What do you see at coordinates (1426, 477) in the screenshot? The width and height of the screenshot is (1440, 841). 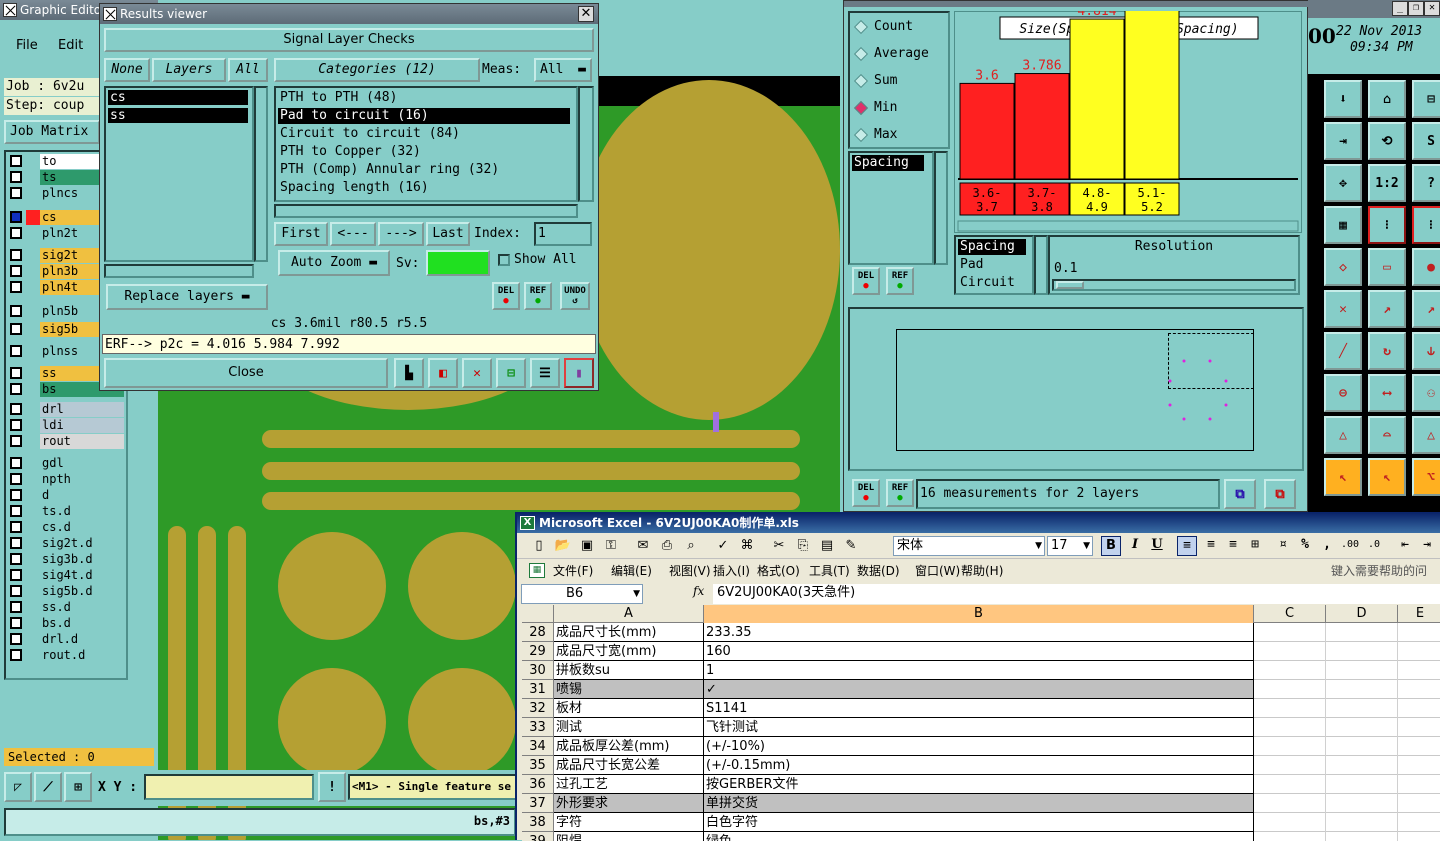 I see `tree-icon: ⌥` at bounding box center [1426, 477].